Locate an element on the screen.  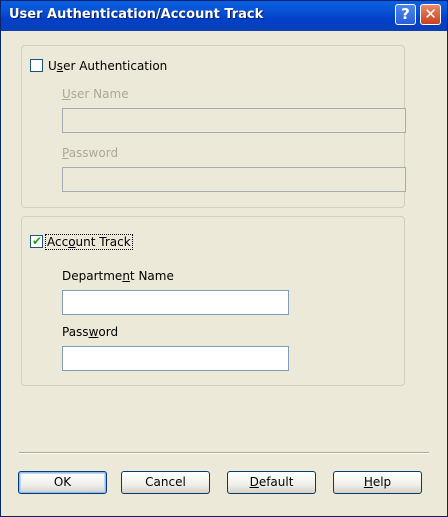
password-label-disabled: Password is located at coordinates (90, 153).